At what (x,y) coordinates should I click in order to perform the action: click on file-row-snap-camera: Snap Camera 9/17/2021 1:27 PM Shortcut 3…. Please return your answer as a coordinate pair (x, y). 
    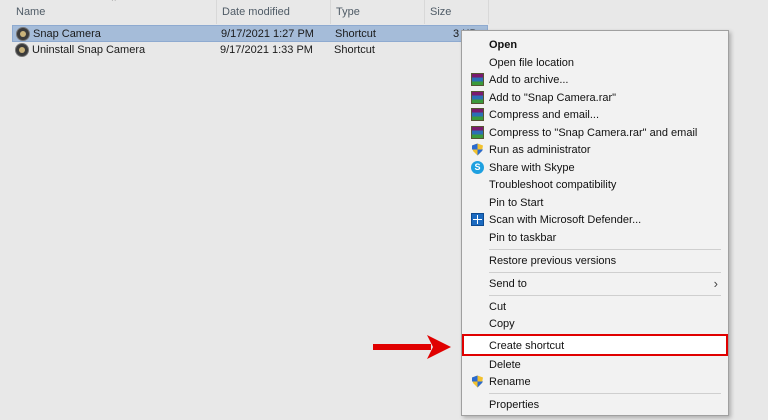
    Looking at the image, I should click on (250, 33).